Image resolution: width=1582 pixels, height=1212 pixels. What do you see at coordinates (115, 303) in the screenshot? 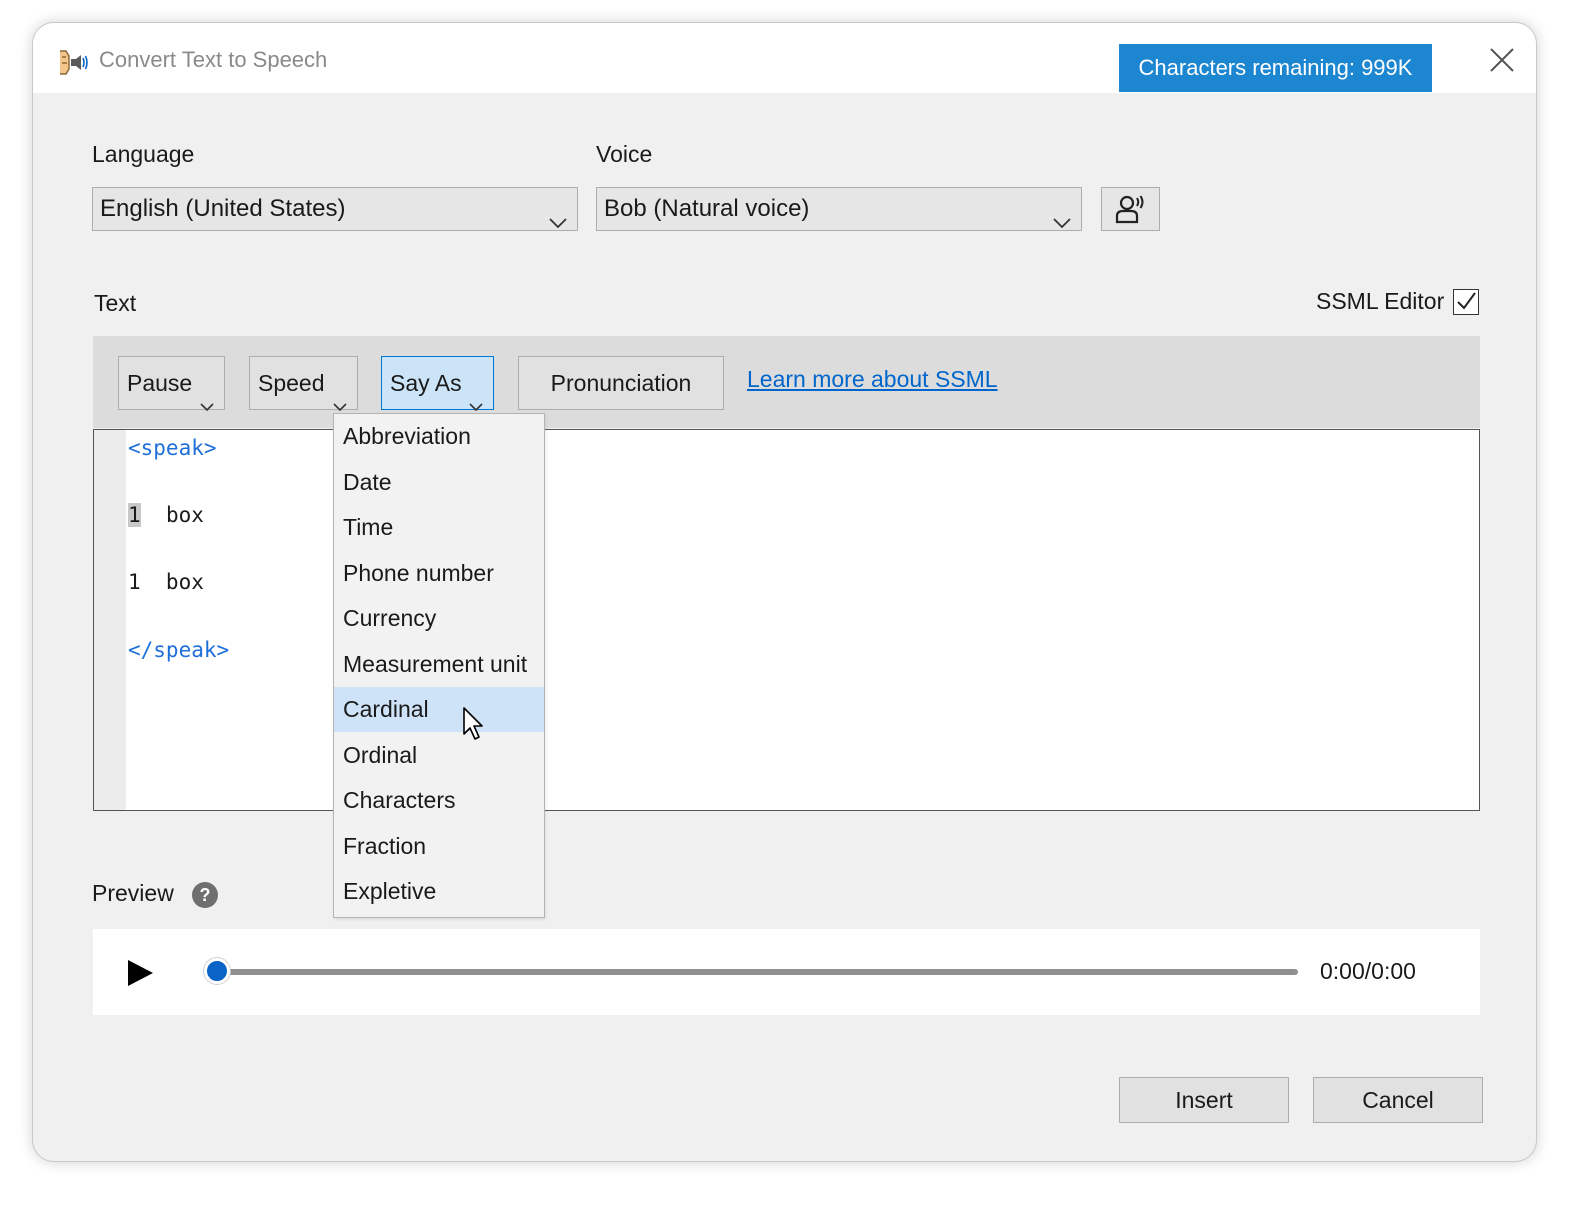
I see `text-label: Text` at bounding box center [115, 303].